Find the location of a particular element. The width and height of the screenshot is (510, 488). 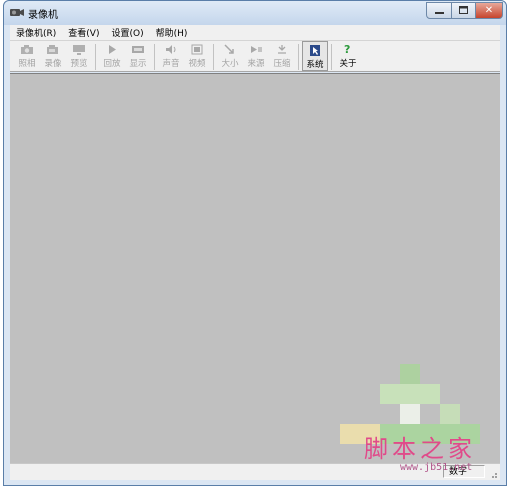

video-label: 视频 is located at coordinates (197, 64).